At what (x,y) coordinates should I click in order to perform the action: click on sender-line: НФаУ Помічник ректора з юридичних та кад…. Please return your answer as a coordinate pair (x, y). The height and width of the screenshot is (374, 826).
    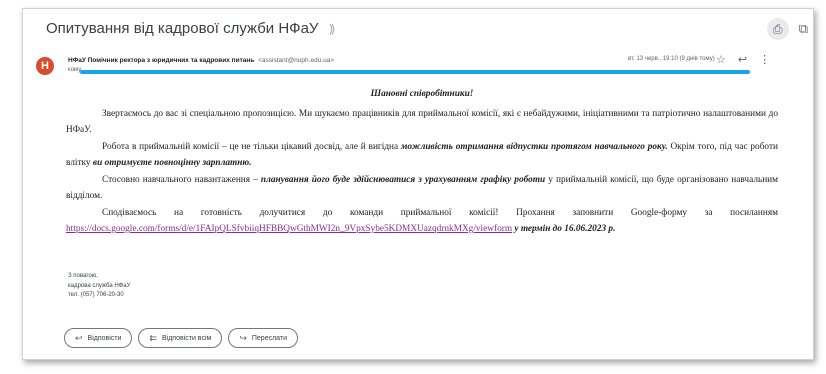
    Looking at the image, I should click on (201, 60).